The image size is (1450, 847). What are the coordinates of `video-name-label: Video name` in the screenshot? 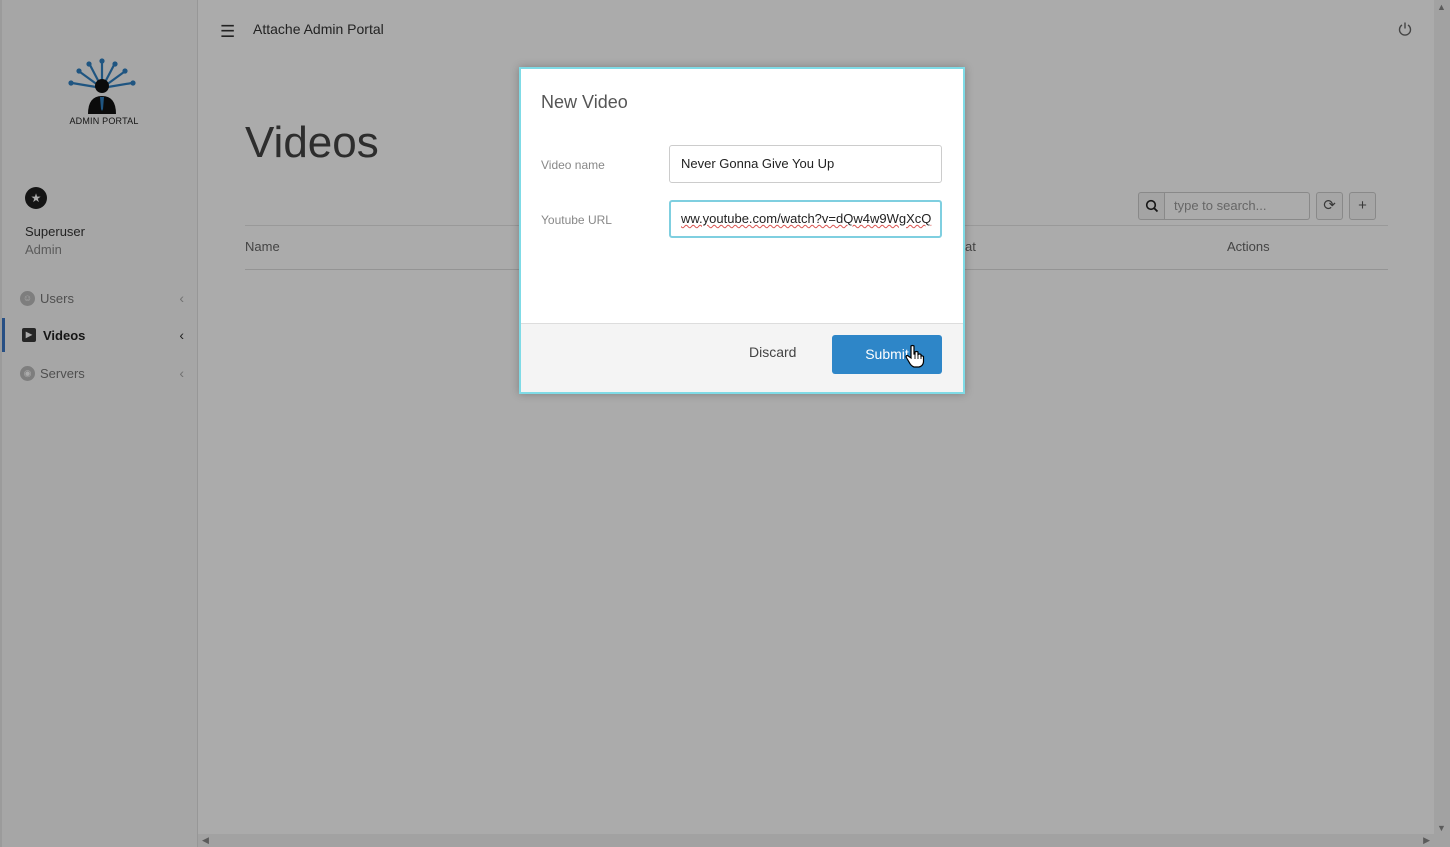 It's located at (573, 165).